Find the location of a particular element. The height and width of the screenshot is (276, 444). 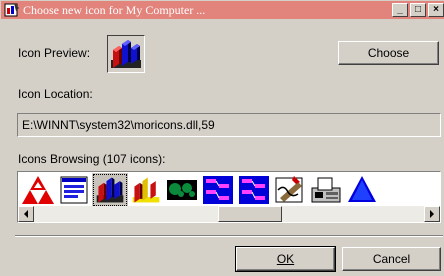

cancel-button-label: Cancel is located at coordinates (391, 259).